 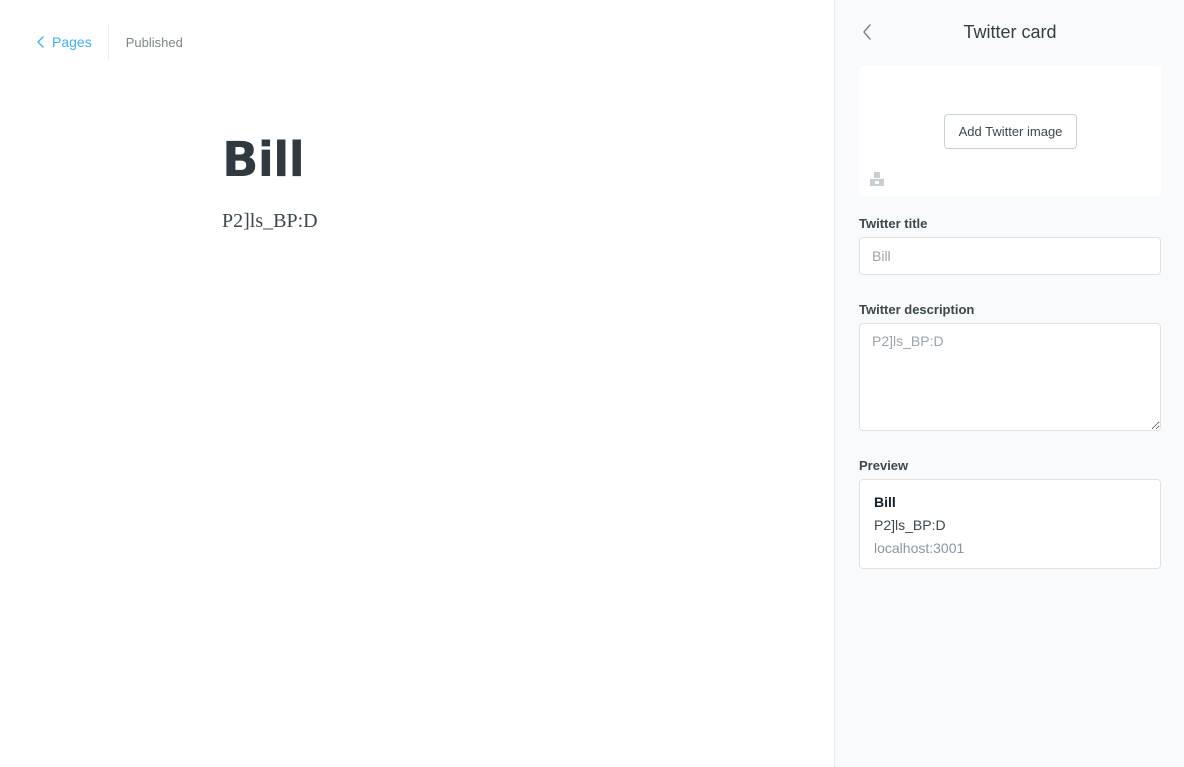 I want to click on back-to-pages-link: Pages, so click(x=71, y=42).